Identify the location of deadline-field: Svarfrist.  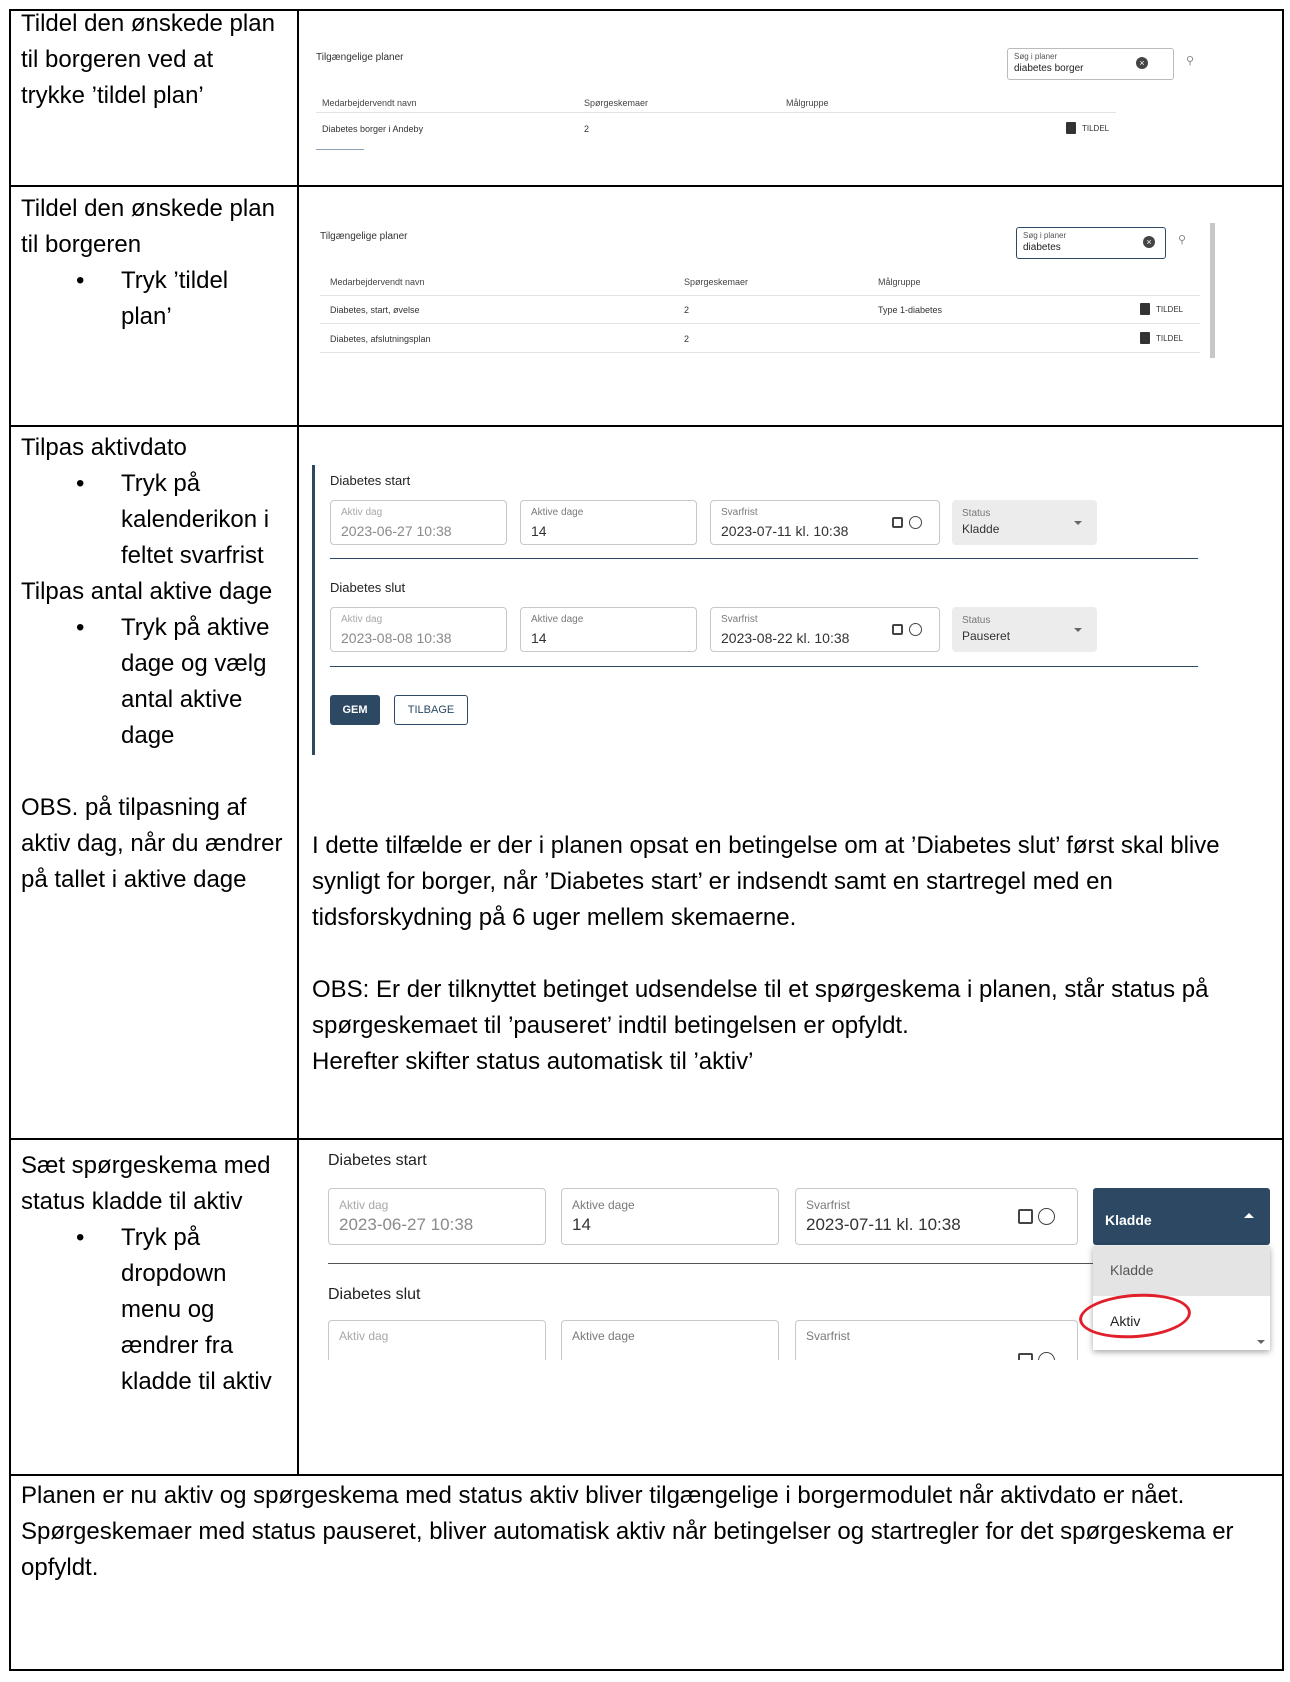
(936, 1340).